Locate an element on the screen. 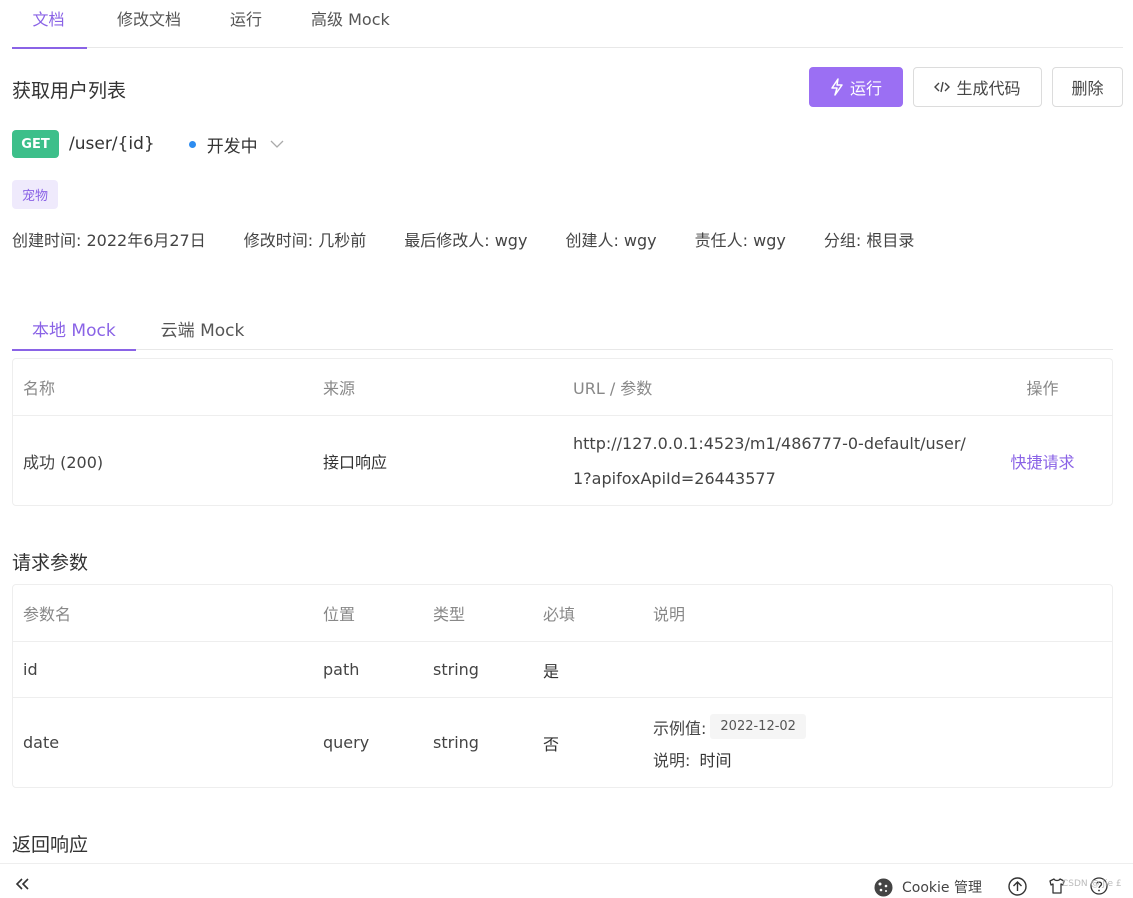 The height and width of the screenshot is (898, 1133). method-badge: GET is located at coordinates (35, 144).